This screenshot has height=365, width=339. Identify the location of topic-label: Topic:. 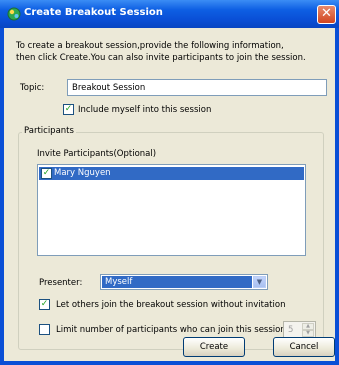
(32, 88).